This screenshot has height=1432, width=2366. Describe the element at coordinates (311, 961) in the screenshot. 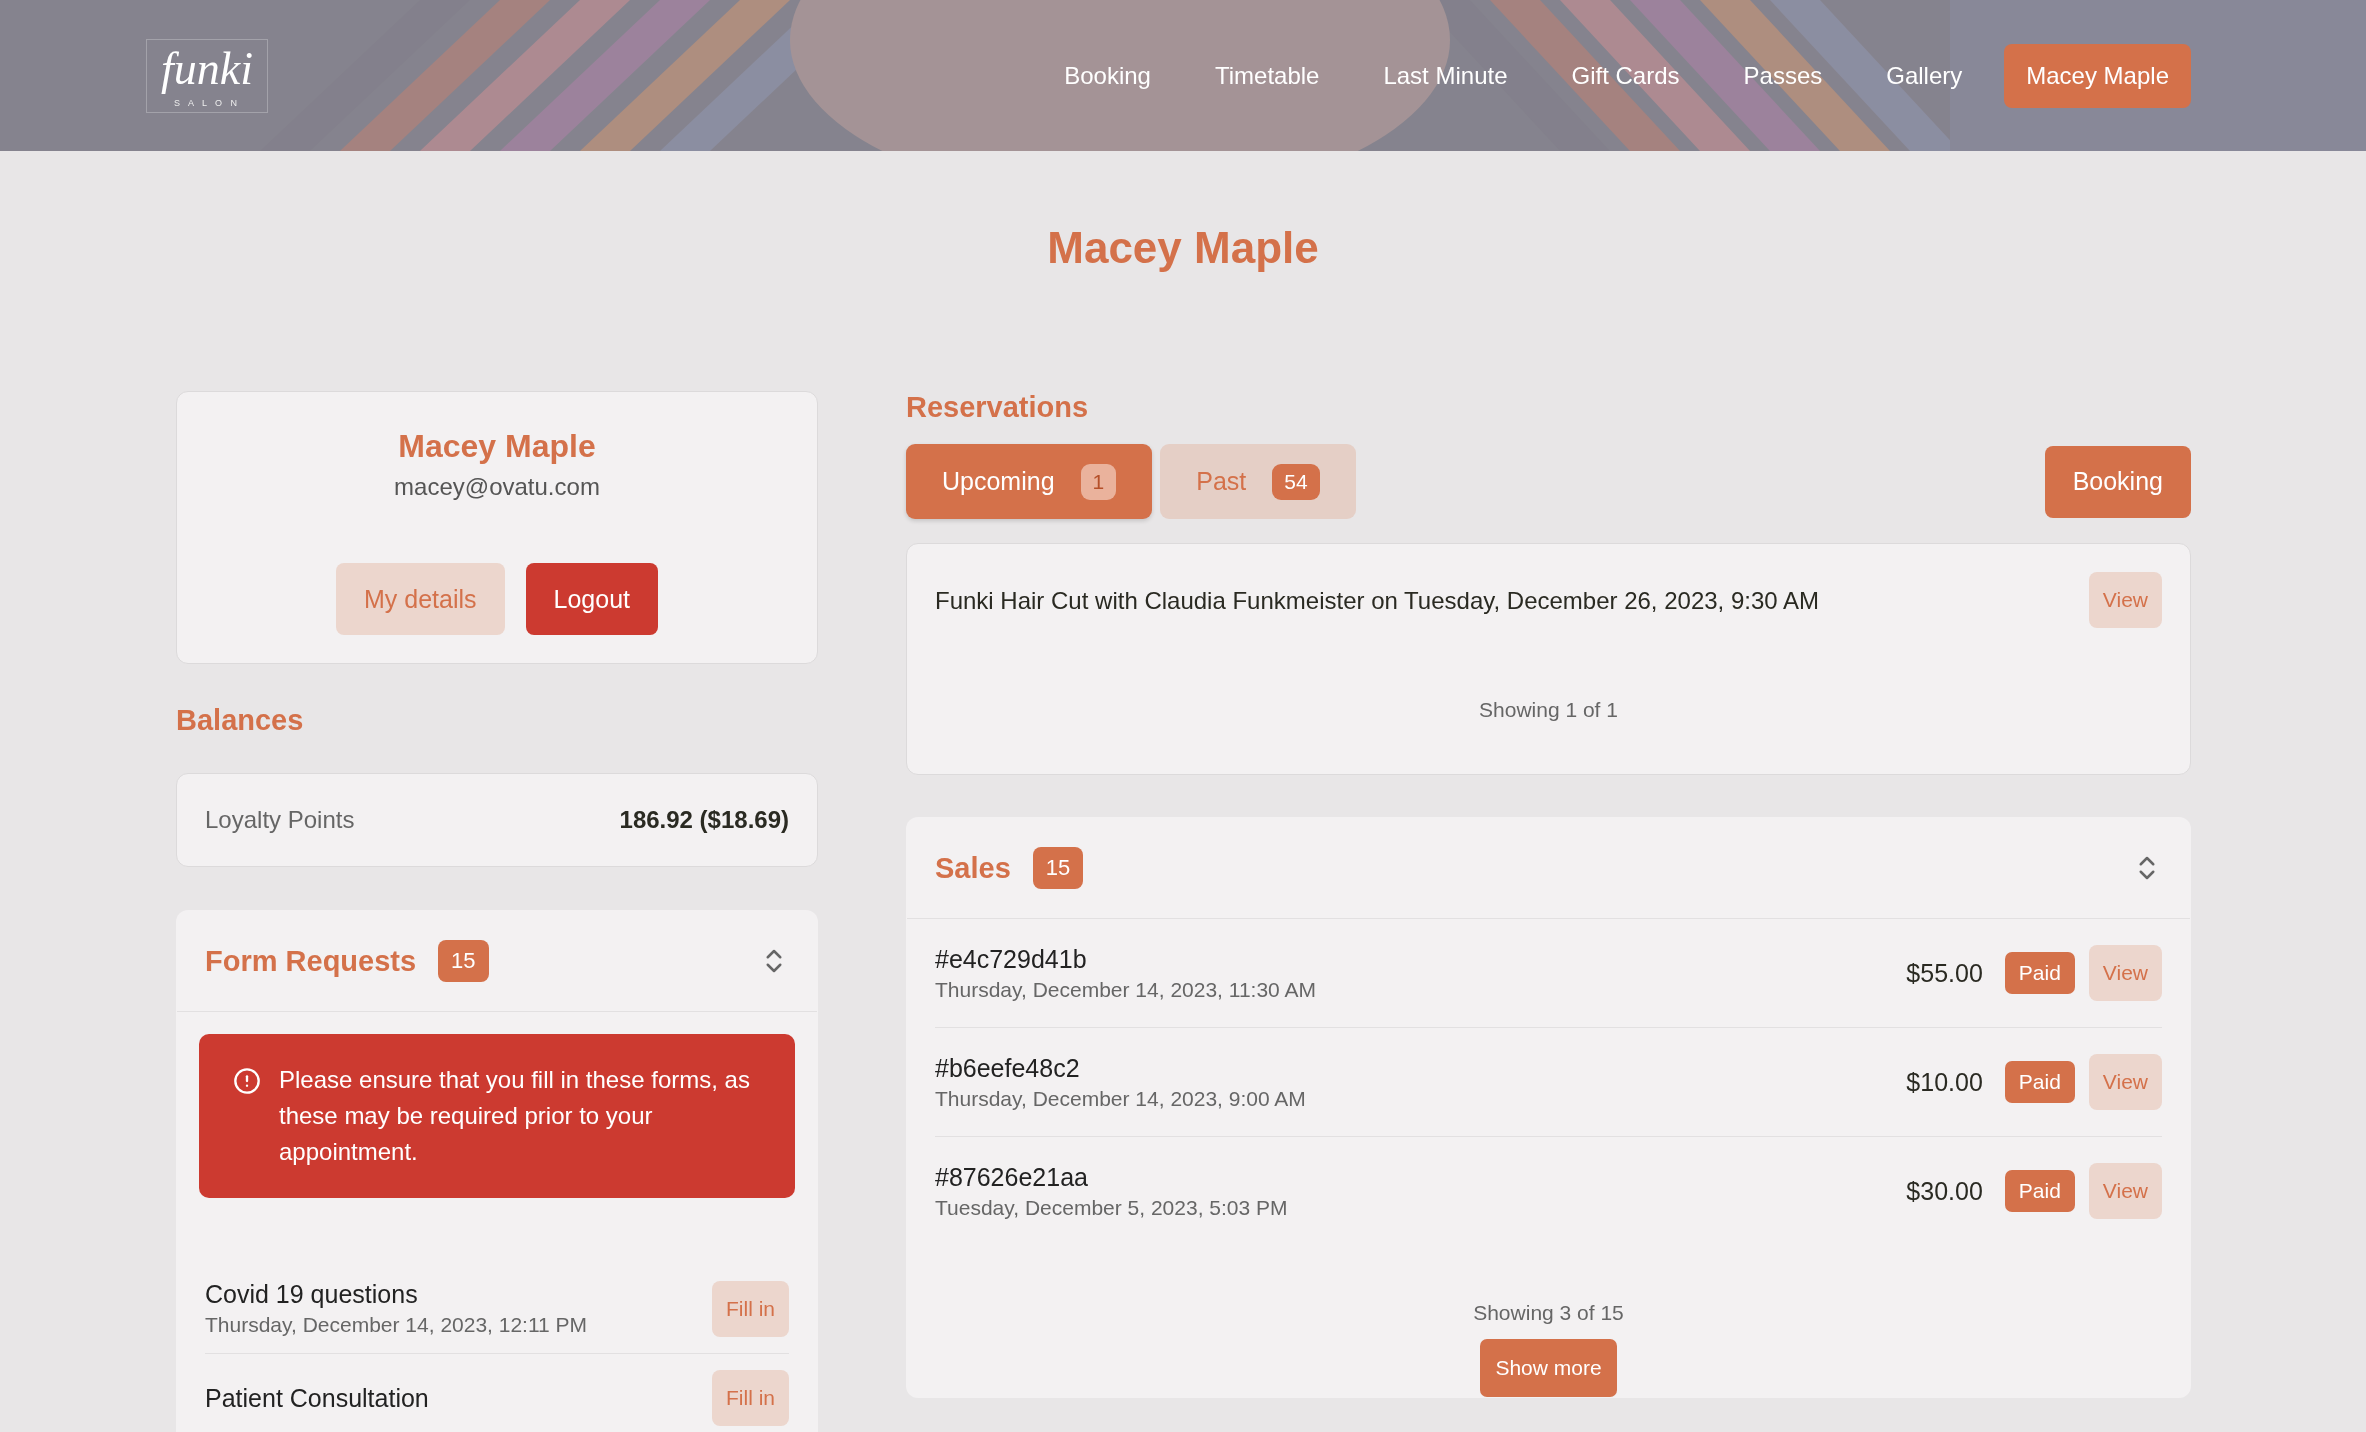

I see `panel-title: Form Requests` at that location.